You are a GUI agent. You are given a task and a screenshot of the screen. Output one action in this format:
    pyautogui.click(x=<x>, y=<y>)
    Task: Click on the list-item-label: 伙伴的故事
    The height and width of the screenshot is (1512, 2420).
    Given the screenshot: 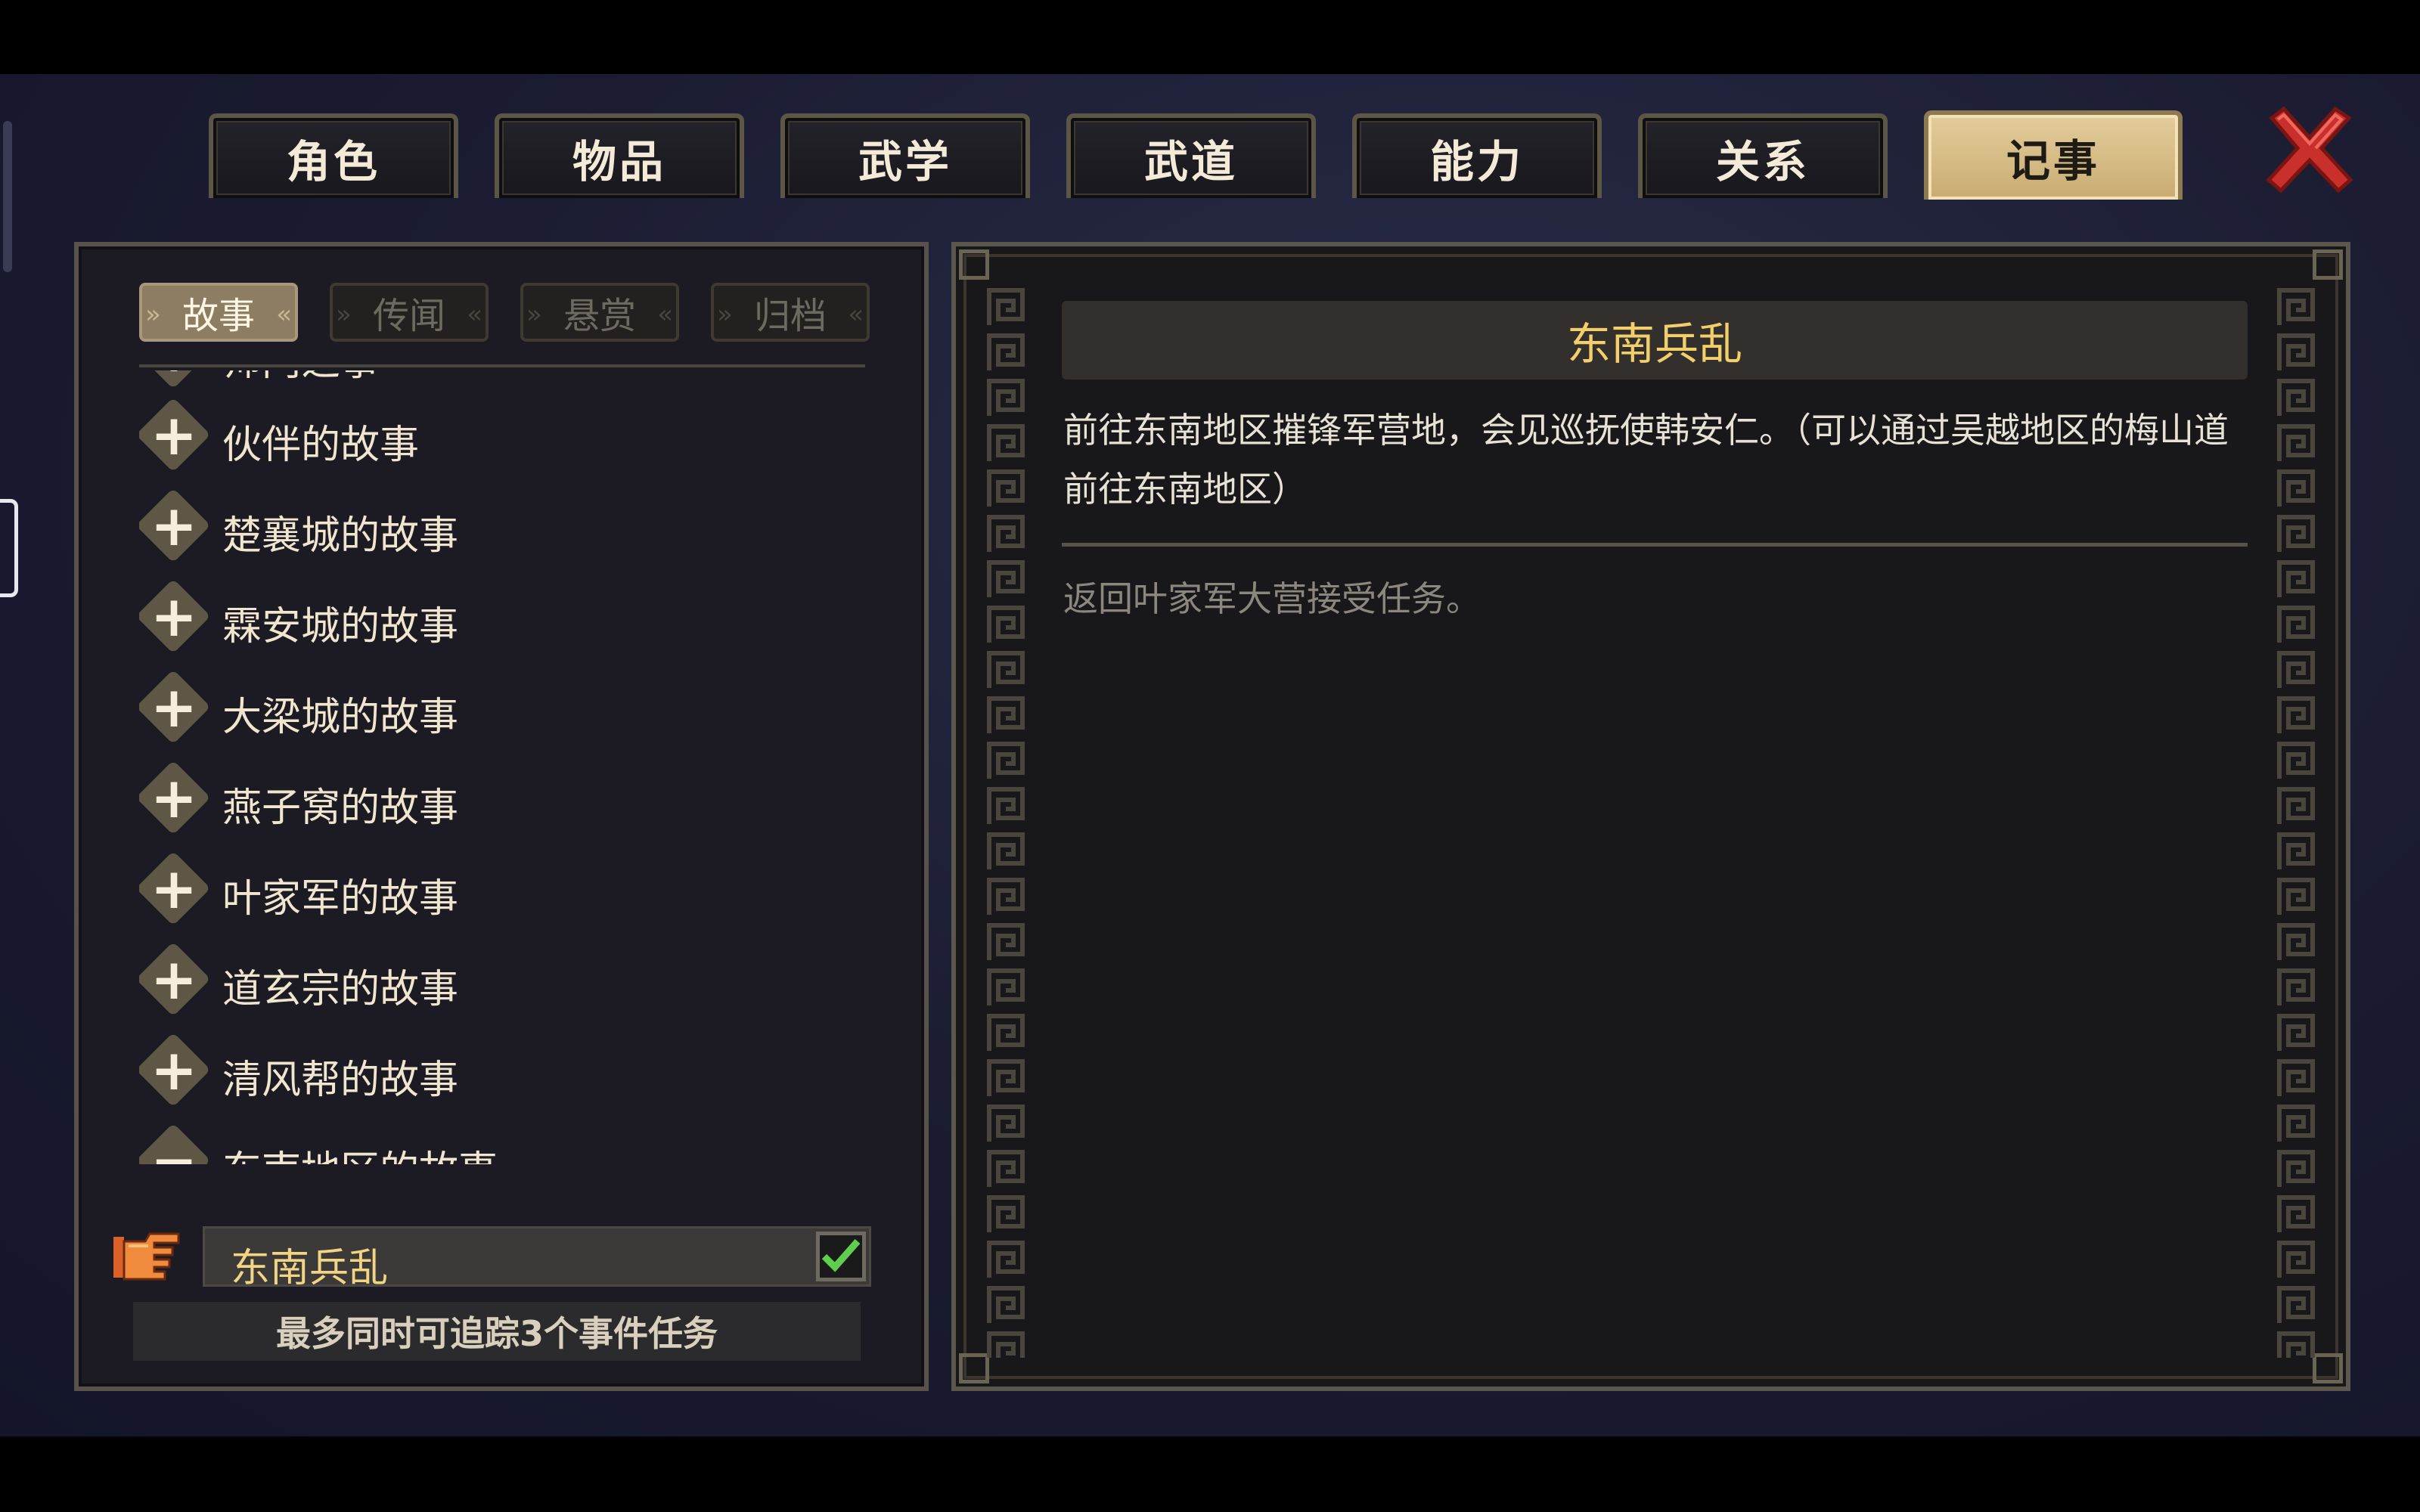 What is the action you would take?
    pyautogui.click(x=321, y=446)
    